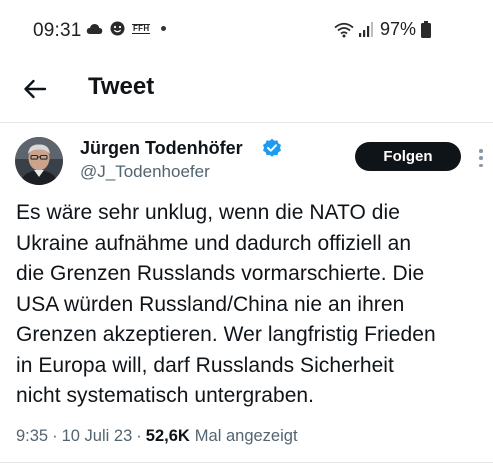 This screenshot has width=493, height=467. I want to click on tweet-meta: 9:35 · 10 Juli 23 · 52,6K Mal angezeigt, so click(157, 436).